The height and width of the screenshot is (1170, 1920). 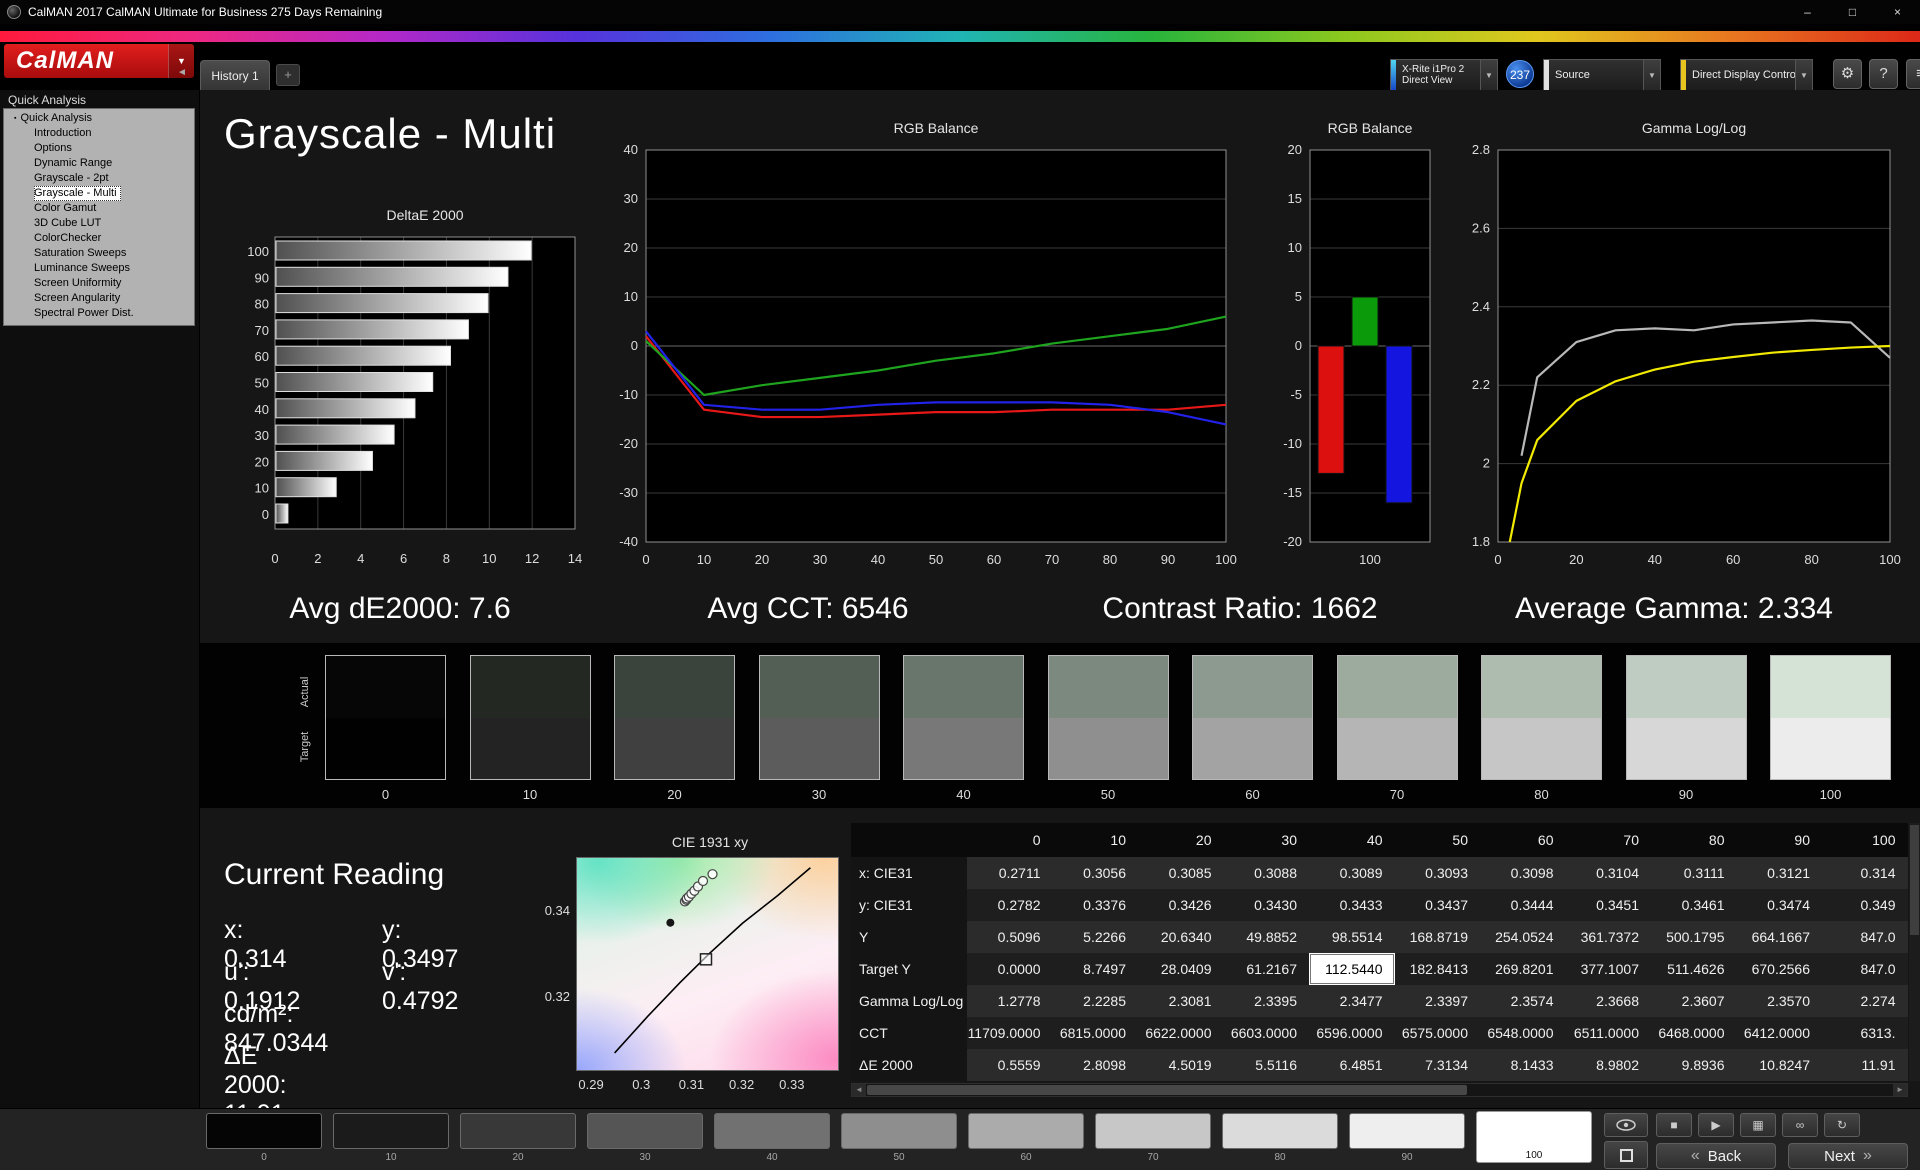 What do you see at coordinates (1900, 1090) in the screenshot?
I see `scroll-right-arrow-icon: ►` at bounding box center [1900, 1090].